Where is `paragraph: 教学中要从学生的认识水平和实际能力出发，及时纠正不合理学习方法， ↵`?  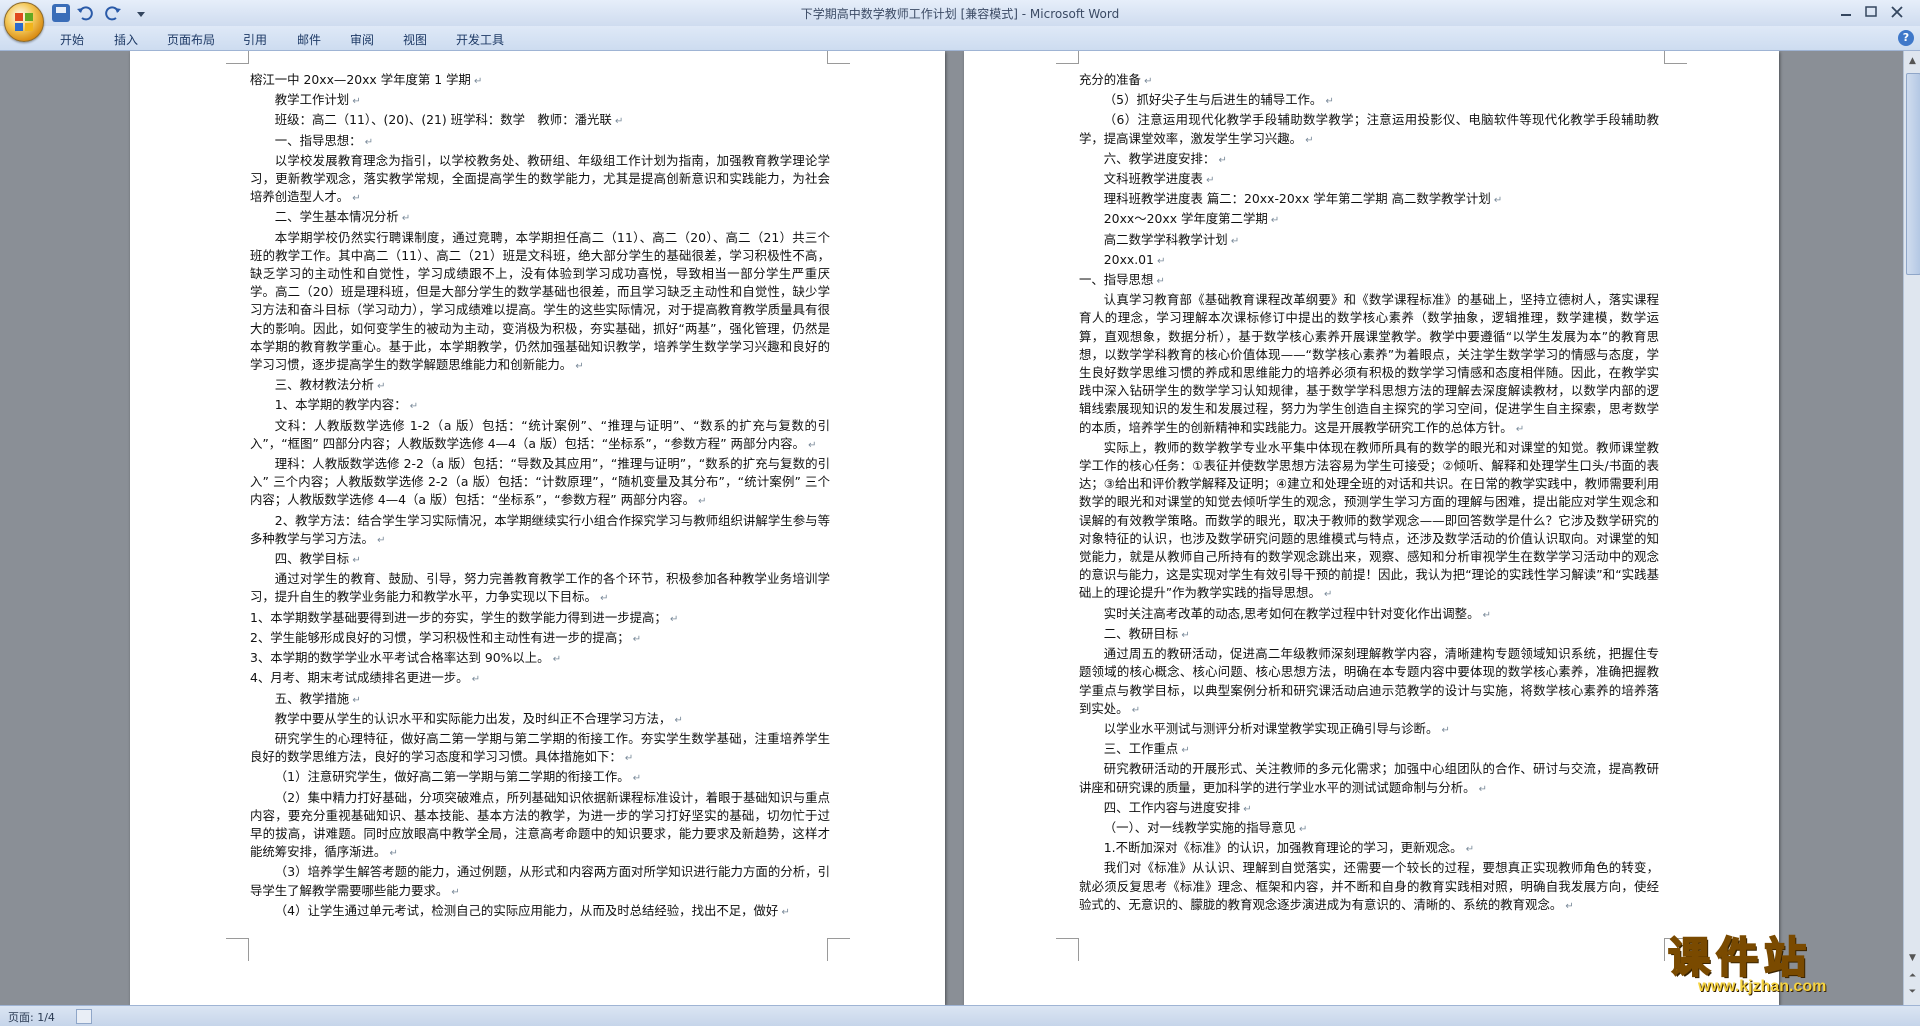 paragraph: 教学中要从学生的认识水平和实际能力出发，及时纠正不合理学习方法， ↵ is located at coordinates (540, 720).